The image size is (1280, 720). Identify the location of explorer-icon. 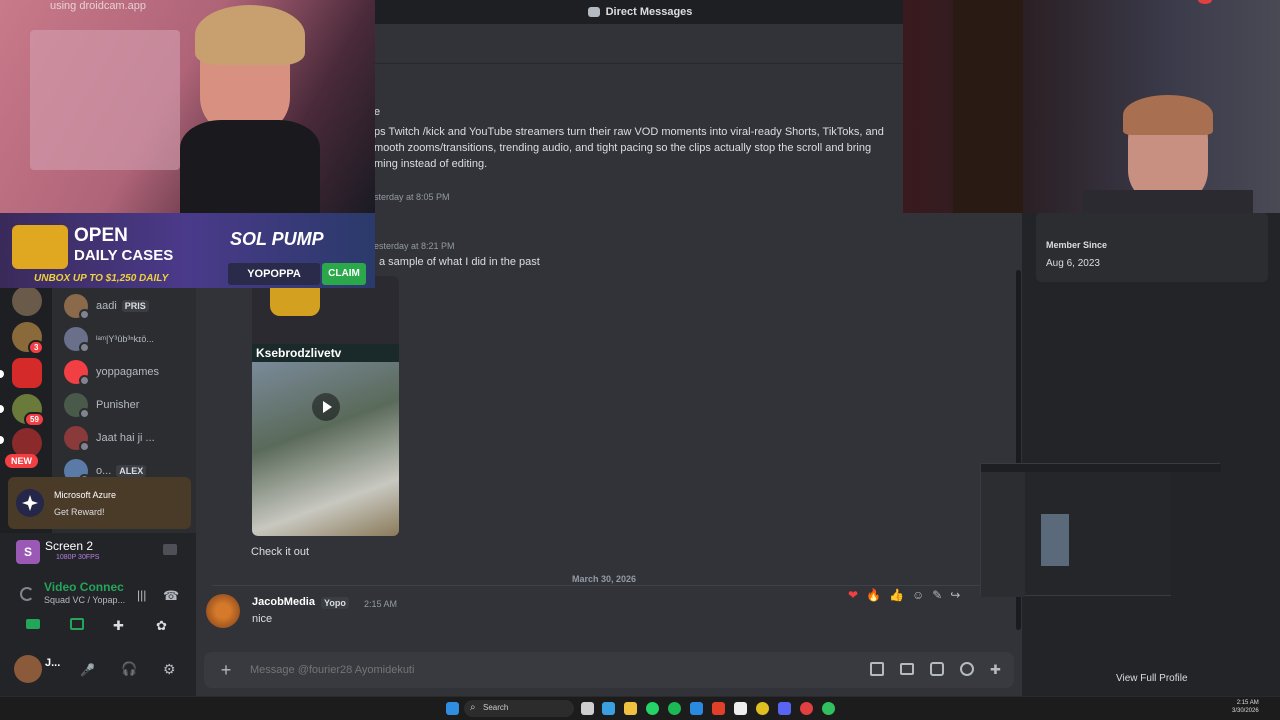
(630, 708).